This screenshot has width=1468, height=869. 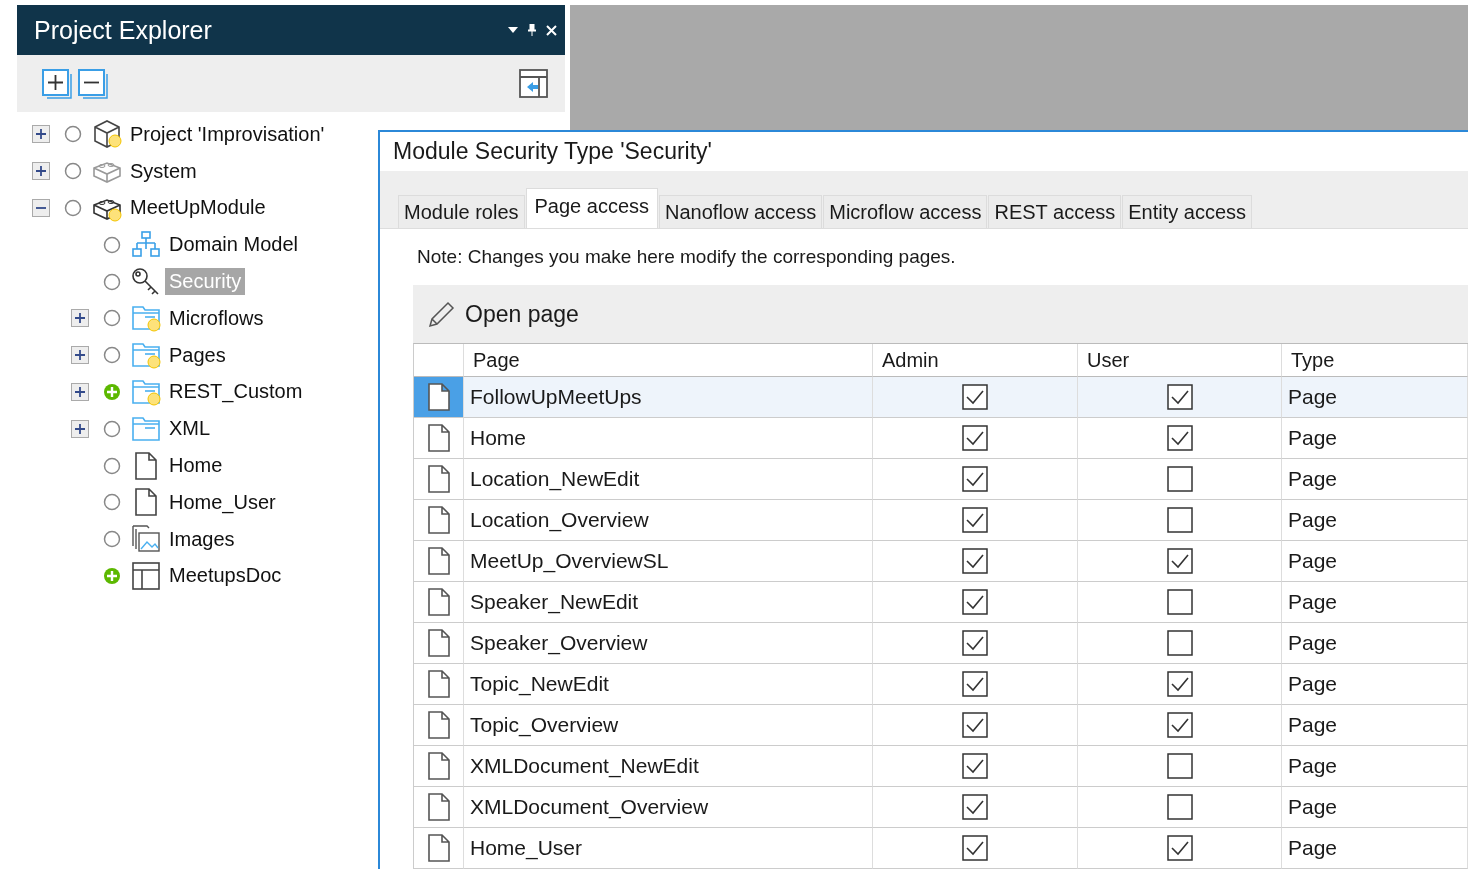 What do you see at coordinates (668, 602) in the screenshot?
I see `table-cell: Speaker_NewEdit` at bounding box center [668, 602].